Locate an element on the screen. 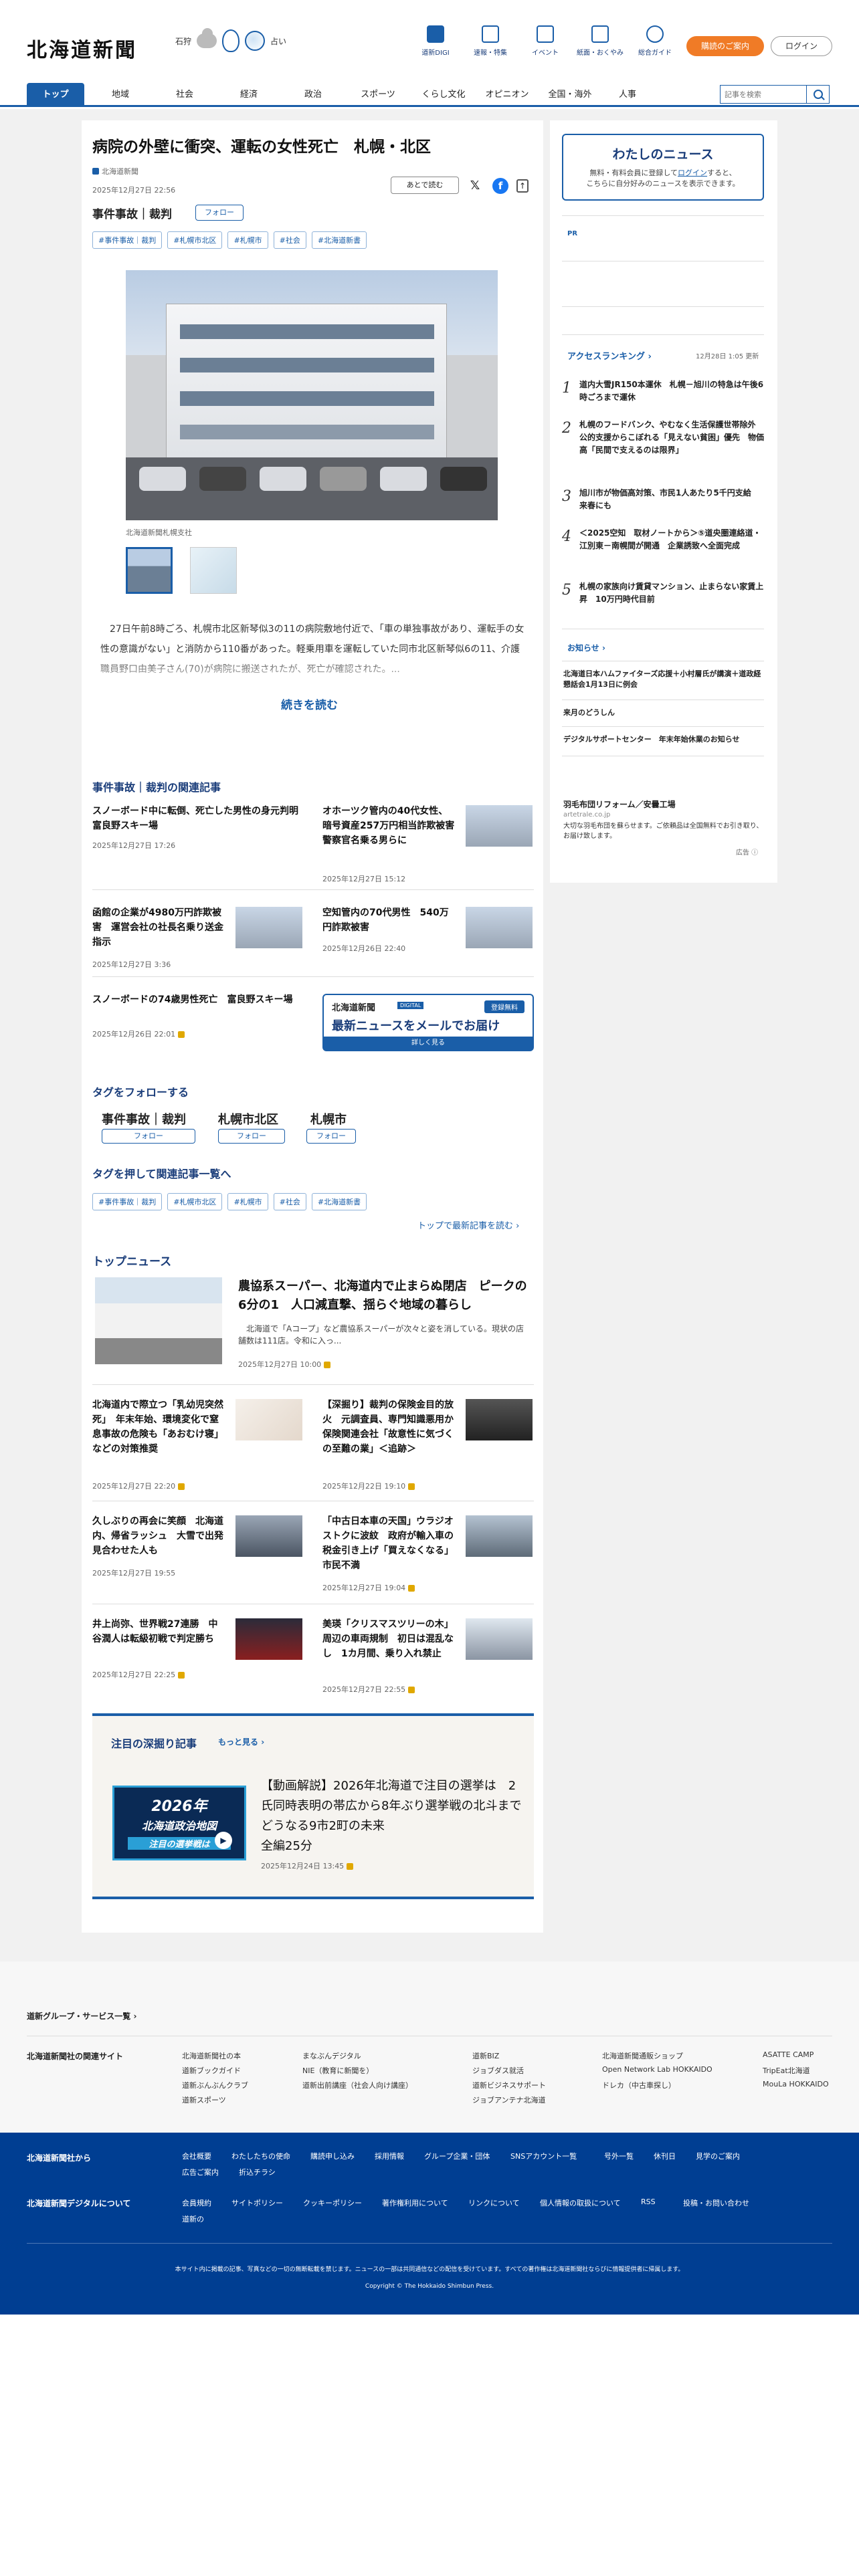  company-link: 号外一覧 is located at coordinates (619, 2156).